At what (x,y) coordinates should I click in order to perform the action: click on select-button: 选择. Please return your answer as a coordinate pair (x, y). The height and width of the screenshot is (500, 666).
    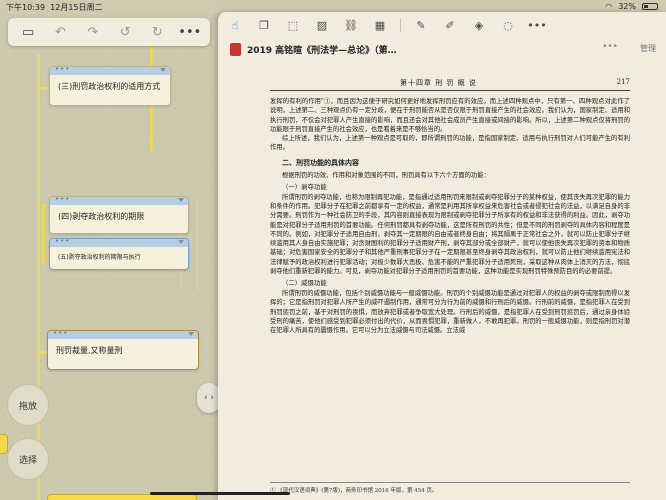
    Looking at the image, I should click on (28, 459).